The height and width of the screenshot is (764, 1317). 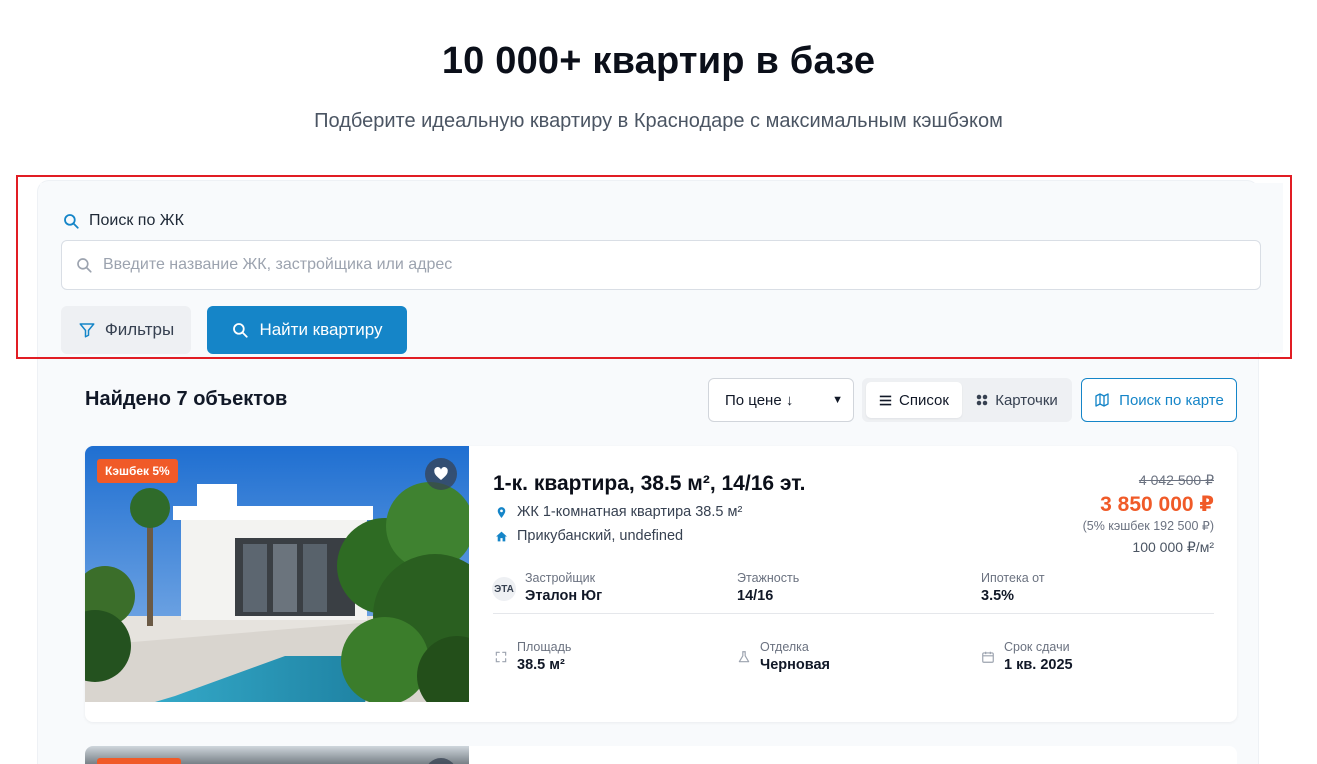 I want to click on spec-mortgage: Ипотека от 3.5%, so click(x=1013, y=587).